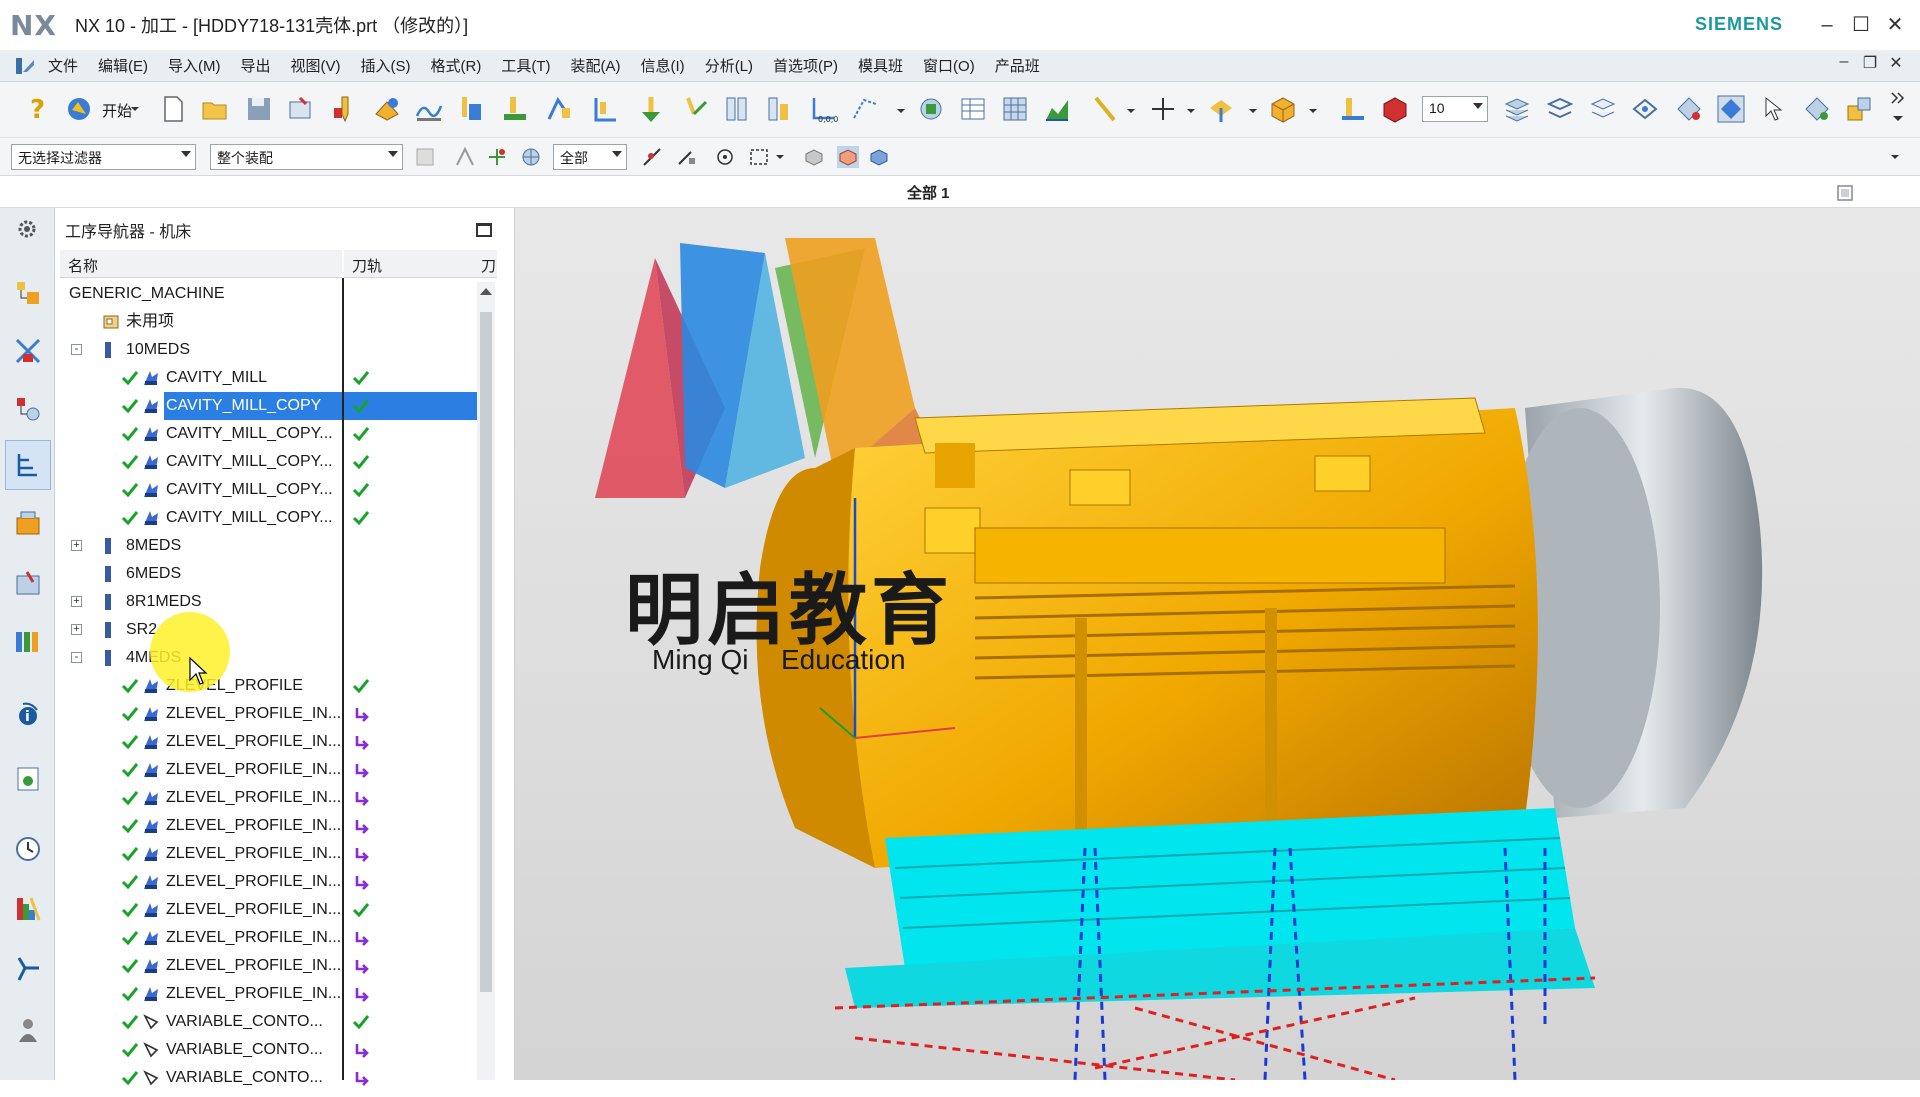 This screenshot has width=1920, height=1097. What do you see at coordinates (270, 322) in the screenshot?
I see `tree-node-row: 未用项` at bounding box center [270, 322].